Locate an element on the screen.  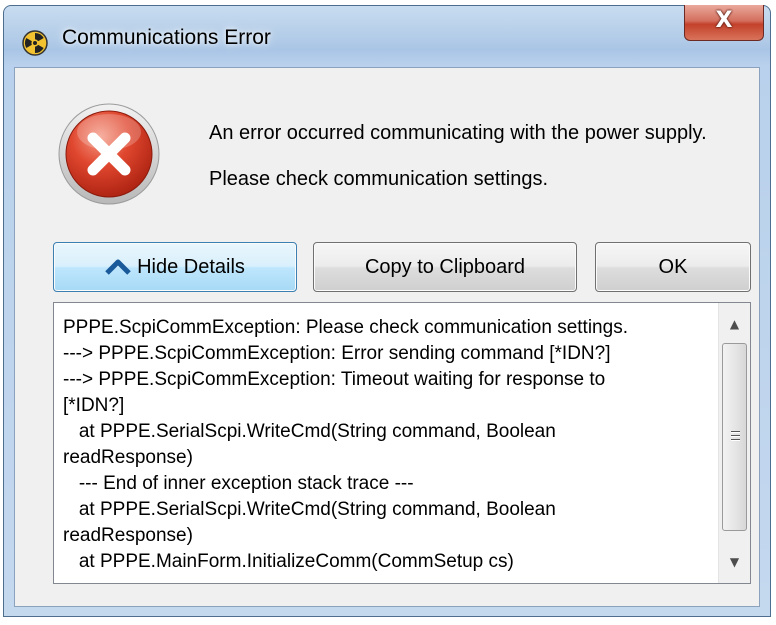
close-button: X is located at coordinates (724, 23).